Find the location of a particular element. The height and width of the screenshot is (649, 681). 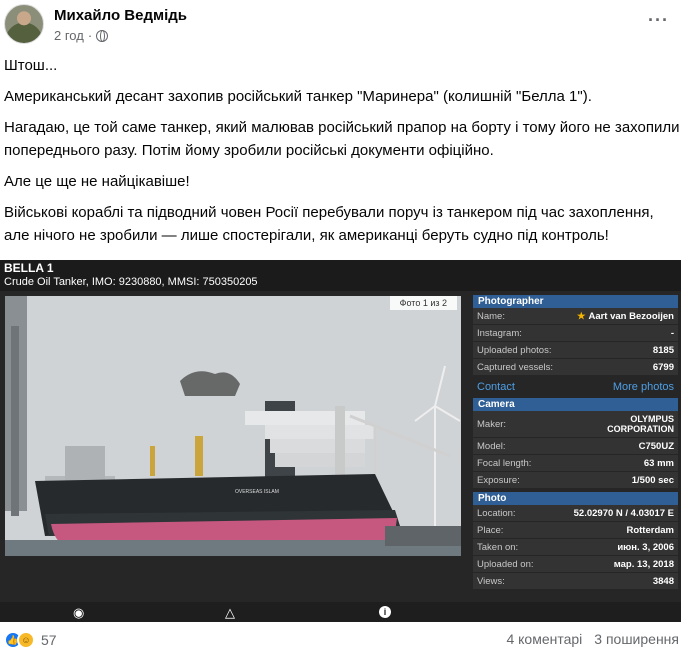

hull-name: OVERSEAS ISLAM is located at coordinates (257, 492).